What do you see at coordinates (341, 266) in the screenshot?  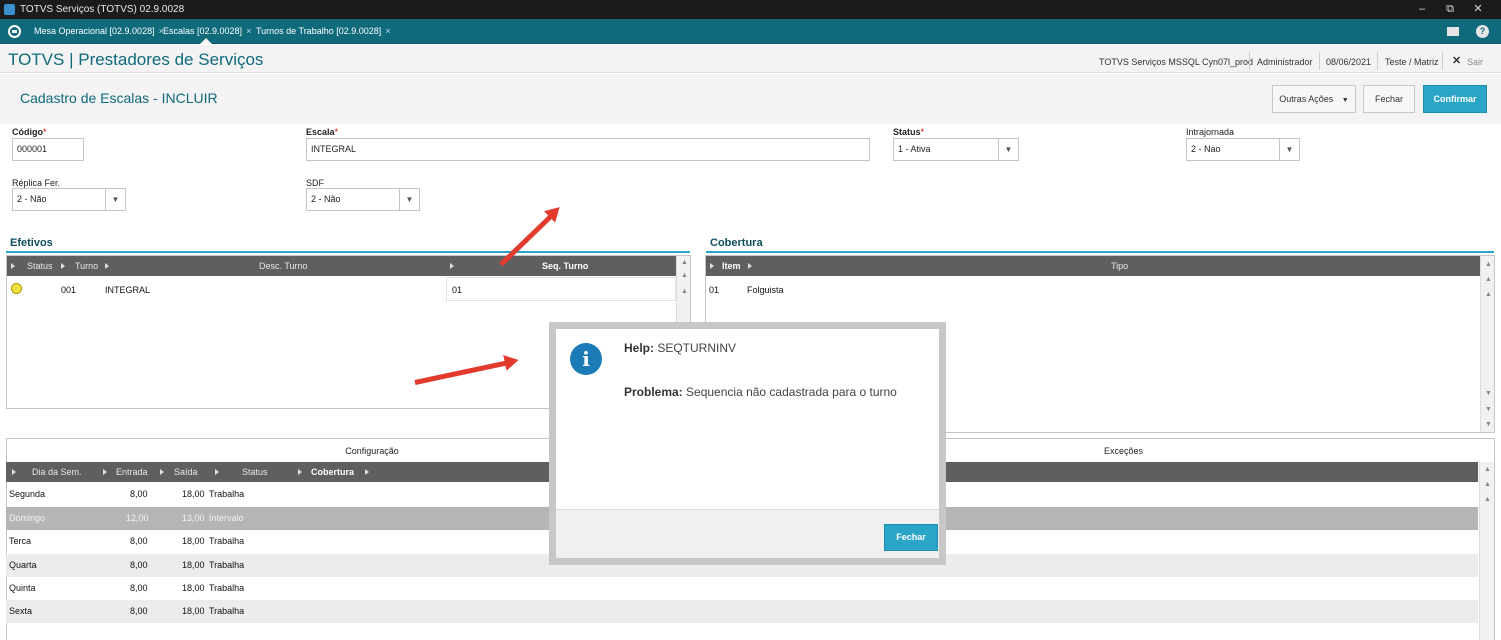 I see `efetivos-grid-header: Status Turno Desc. Turno Seq. Turno` at bounding box center [341, 266].